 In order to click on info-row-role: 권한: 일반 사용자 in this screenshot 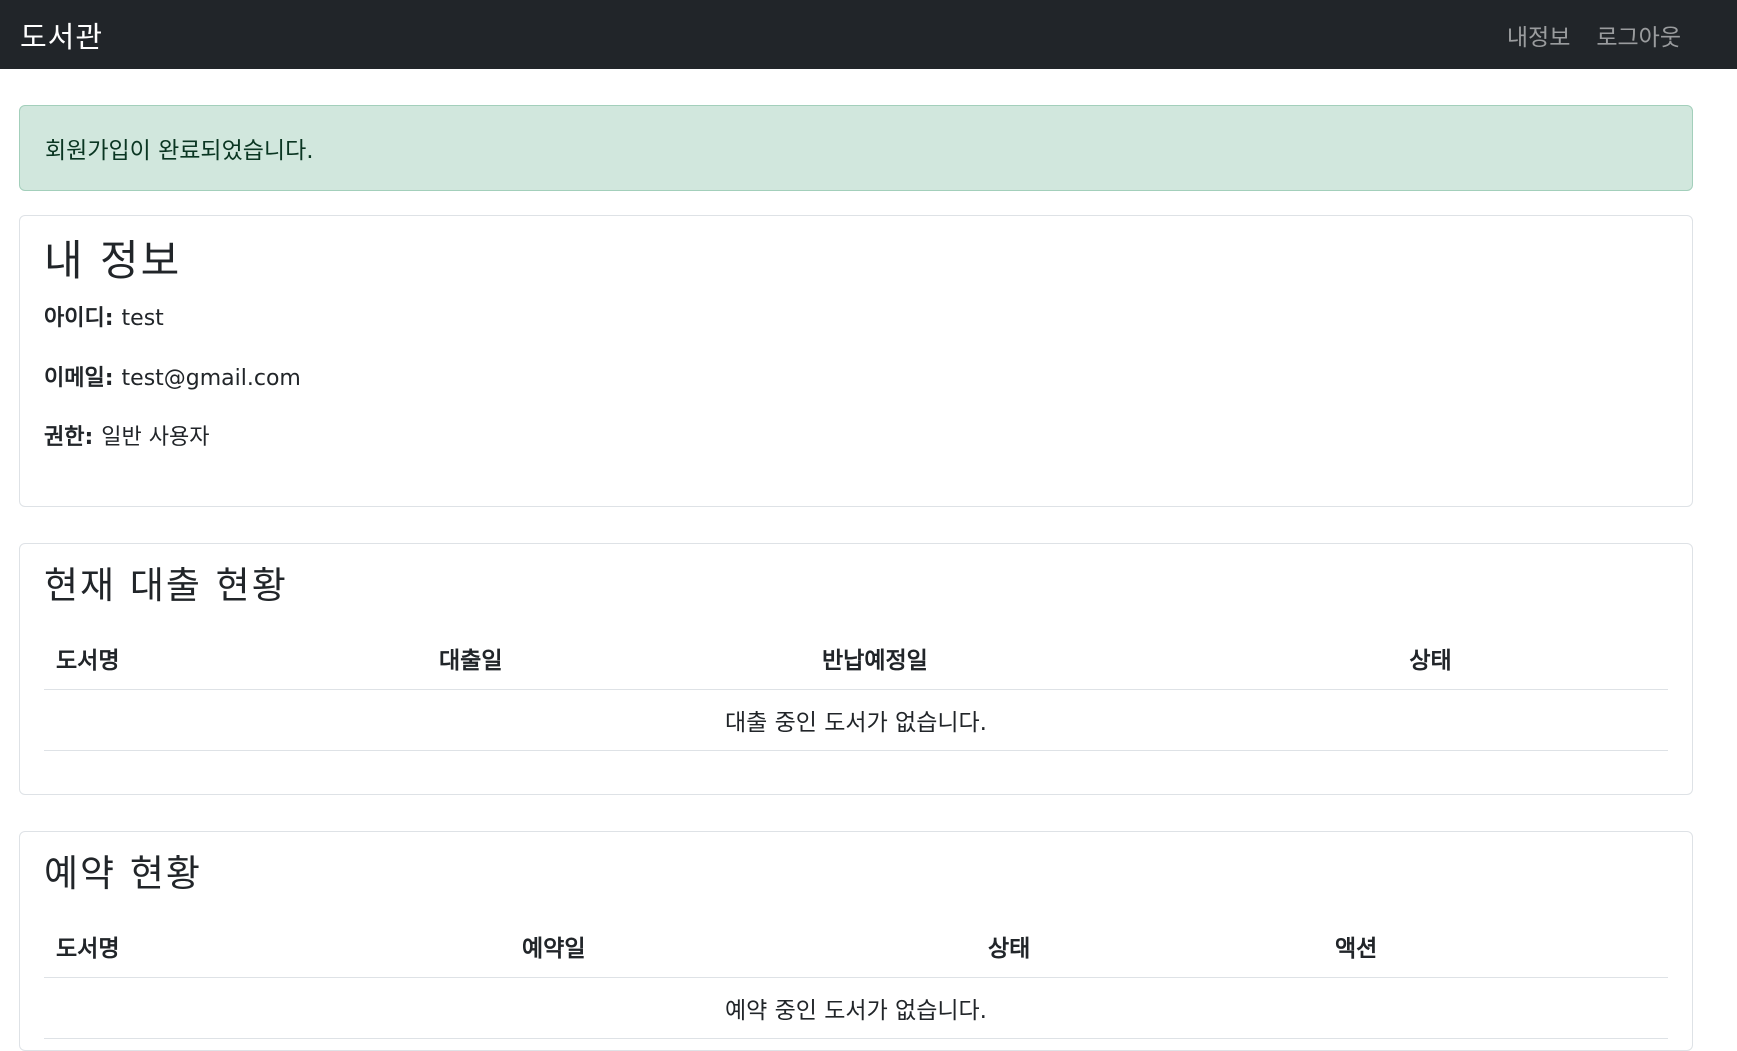, I will do `click(856, 438)`.